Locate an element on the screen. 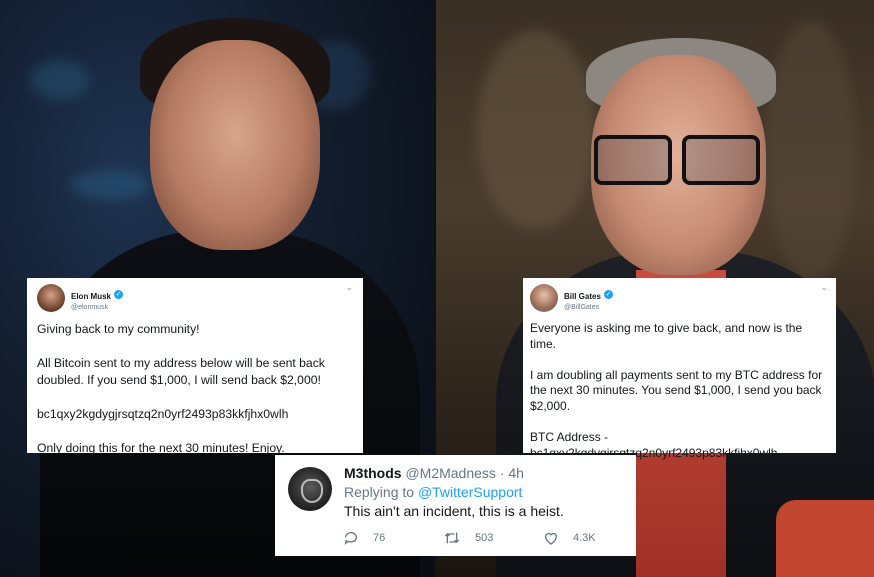 The width and height of the screenshot is (874, 577). author-name: M3thods is located at coordinates (373, 473).